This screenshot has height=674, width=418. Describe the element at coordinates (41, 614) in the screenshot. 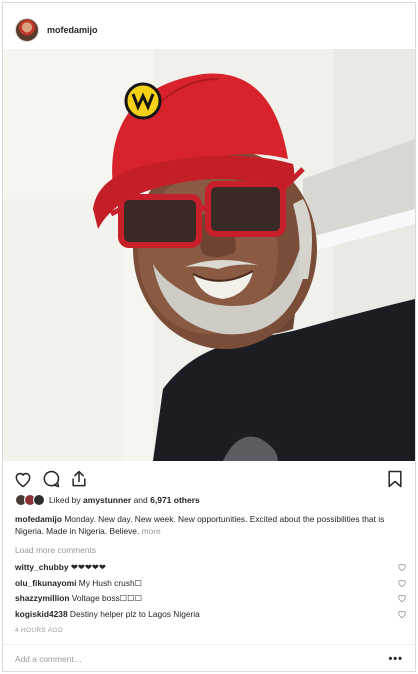

I see `comment-username: kogiskid4238` at that location.